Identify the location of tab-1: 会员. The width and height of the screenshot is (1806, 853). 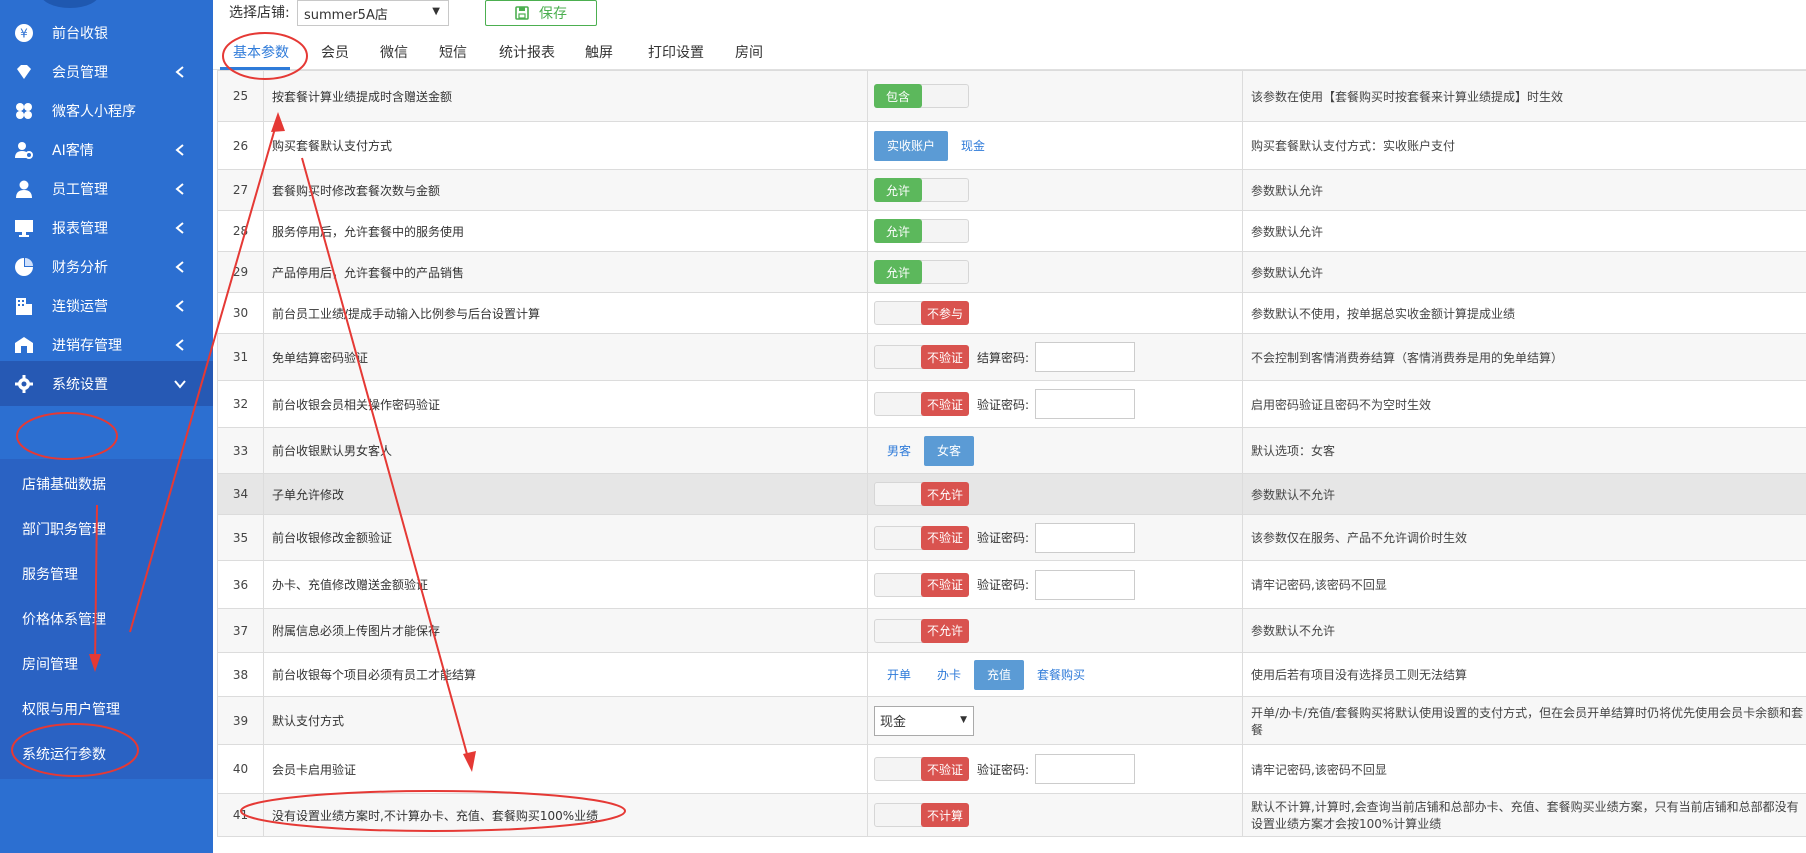
(335, 52).